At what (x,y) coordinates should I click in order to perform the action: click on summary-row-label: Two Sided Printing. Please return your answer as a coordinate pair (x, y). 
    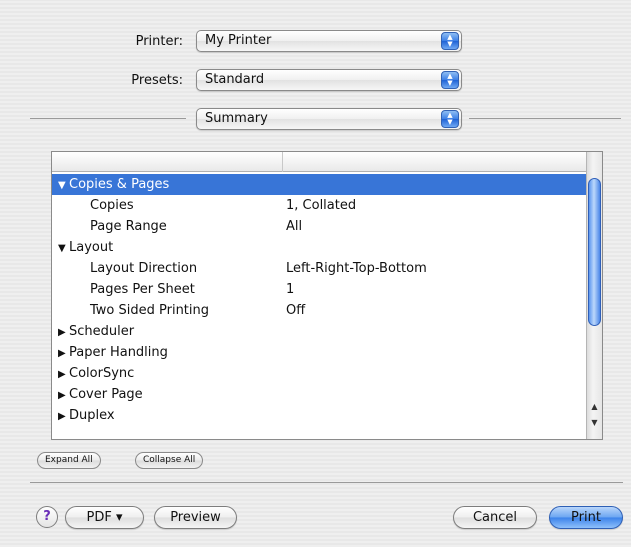
    Looking at the image, I should click on (150, 310).